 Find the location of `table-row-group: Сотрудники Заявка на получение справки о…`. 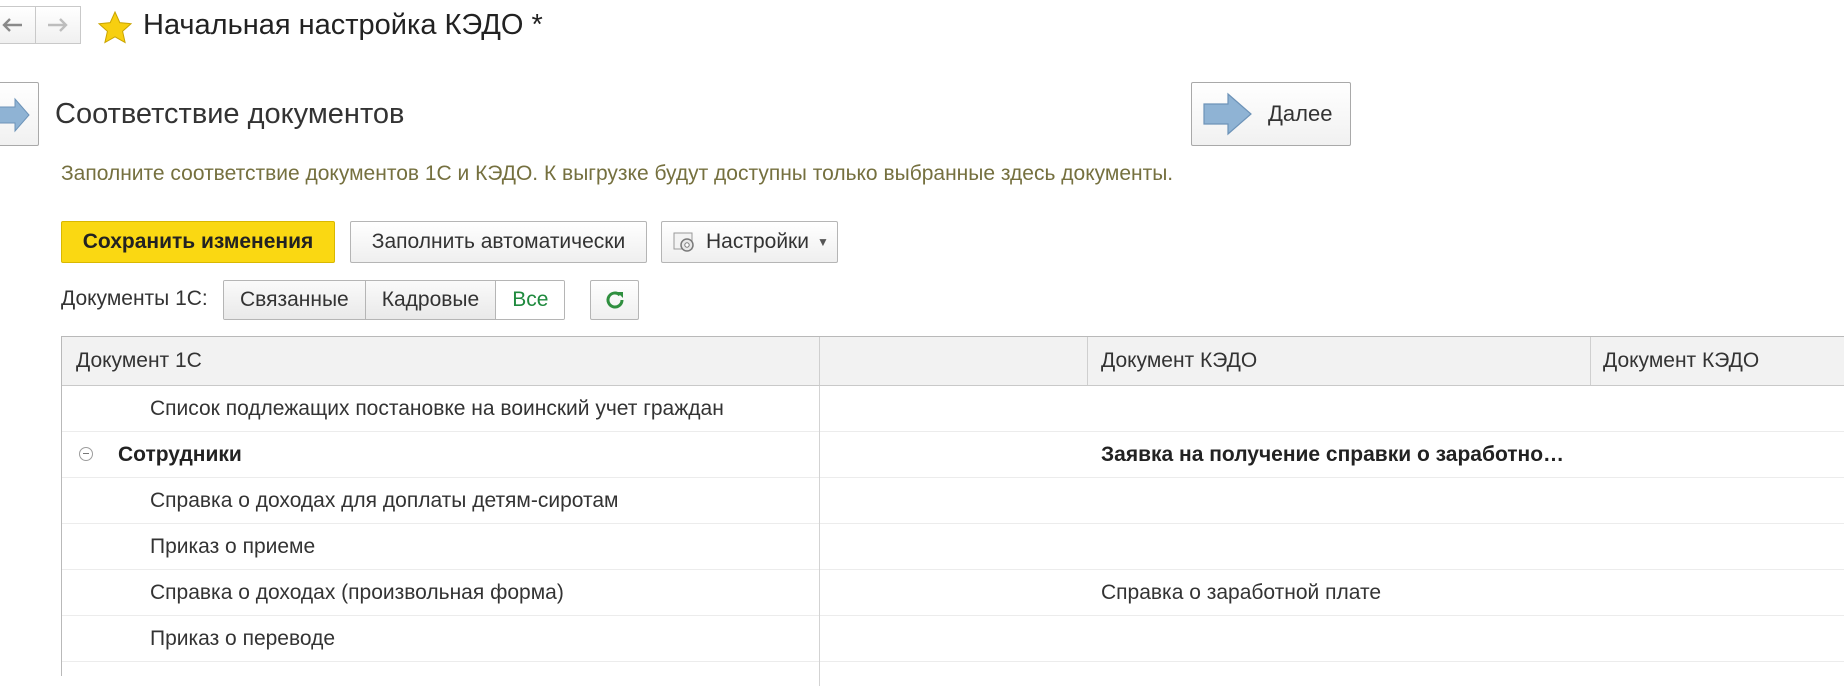

table-row-group: Сотрудники Заявка на получение справки о… is located at coordinates (953, 455).